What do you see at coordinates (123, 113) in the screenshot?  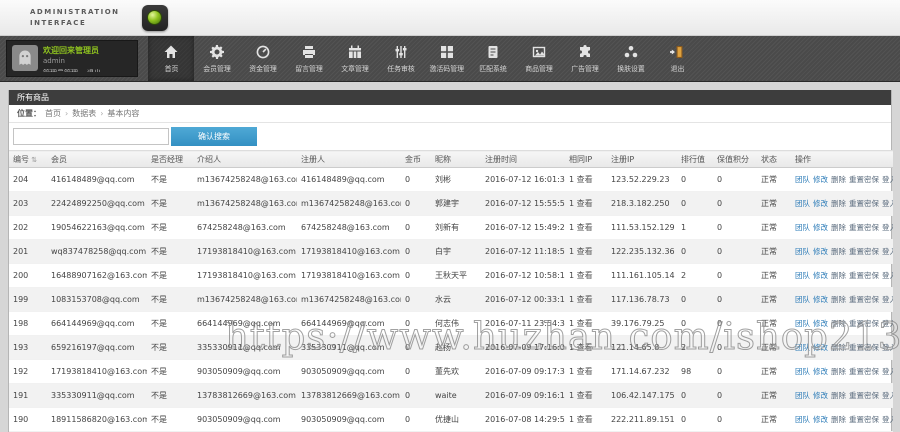 I see `breadcrumb-item: 基本内容` at bounding box center [123, 113].